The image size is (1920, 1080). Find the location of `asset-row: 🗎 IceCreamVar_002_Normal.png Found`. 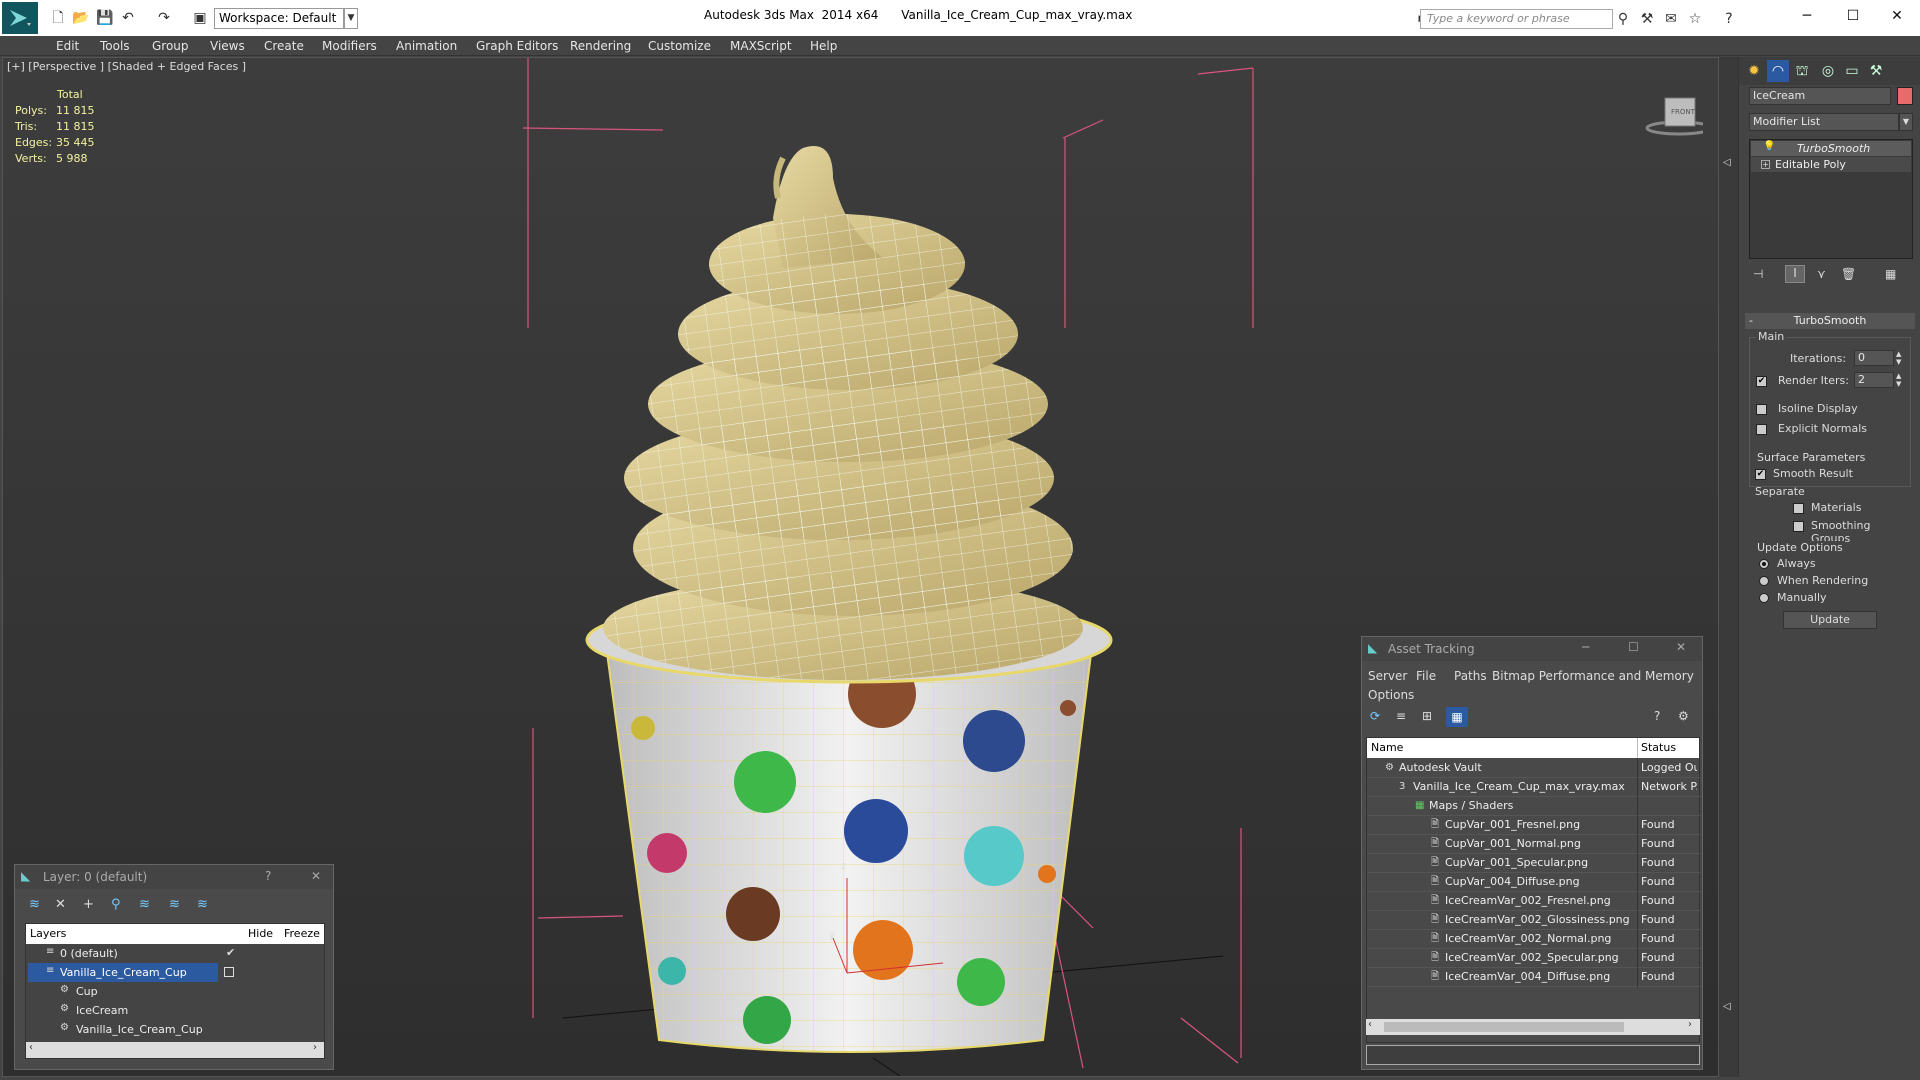

asset-row: 🗎 IceCreamVar_002_Normal.png Found is located at coordinates (1533, 939).